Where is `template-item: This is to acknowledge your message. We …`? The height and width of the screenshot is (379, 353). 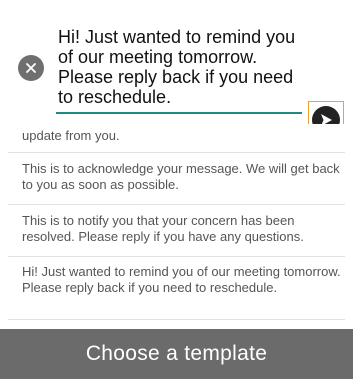
template-item: This is to acknowledge your message. We … is located at coordinates (176, 183).